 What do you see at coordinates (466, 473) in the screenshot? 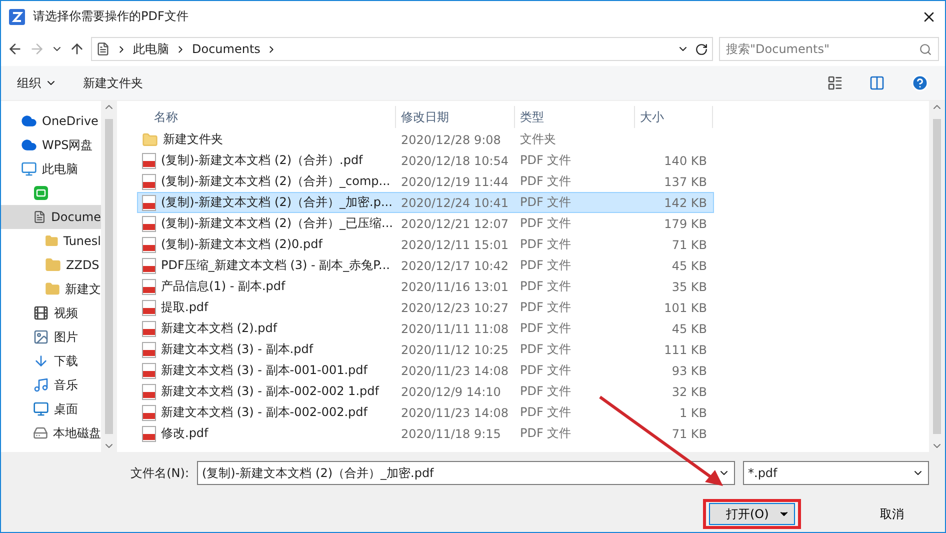
I see `filename-field: (复制)-新建文本文档 (2)（合并）_加密.pdf` at bounding box center [466, 473].